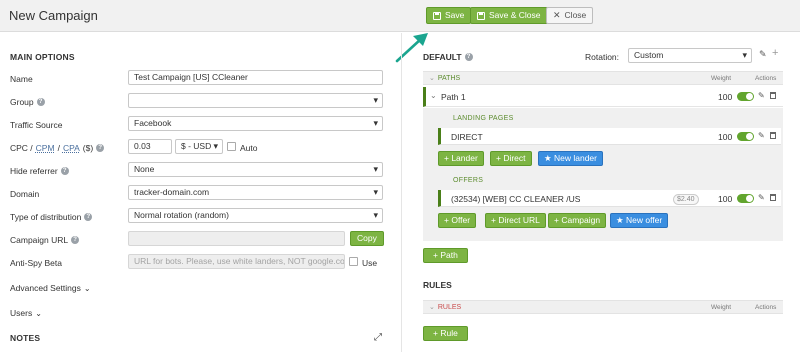 Image resolution: width=800 pixels, height=352 pixels. What do you see at coordinates (445, 307) in the screenshot?
I see `rules-header: ⌄ RULES` at bounding box center [445, 307].